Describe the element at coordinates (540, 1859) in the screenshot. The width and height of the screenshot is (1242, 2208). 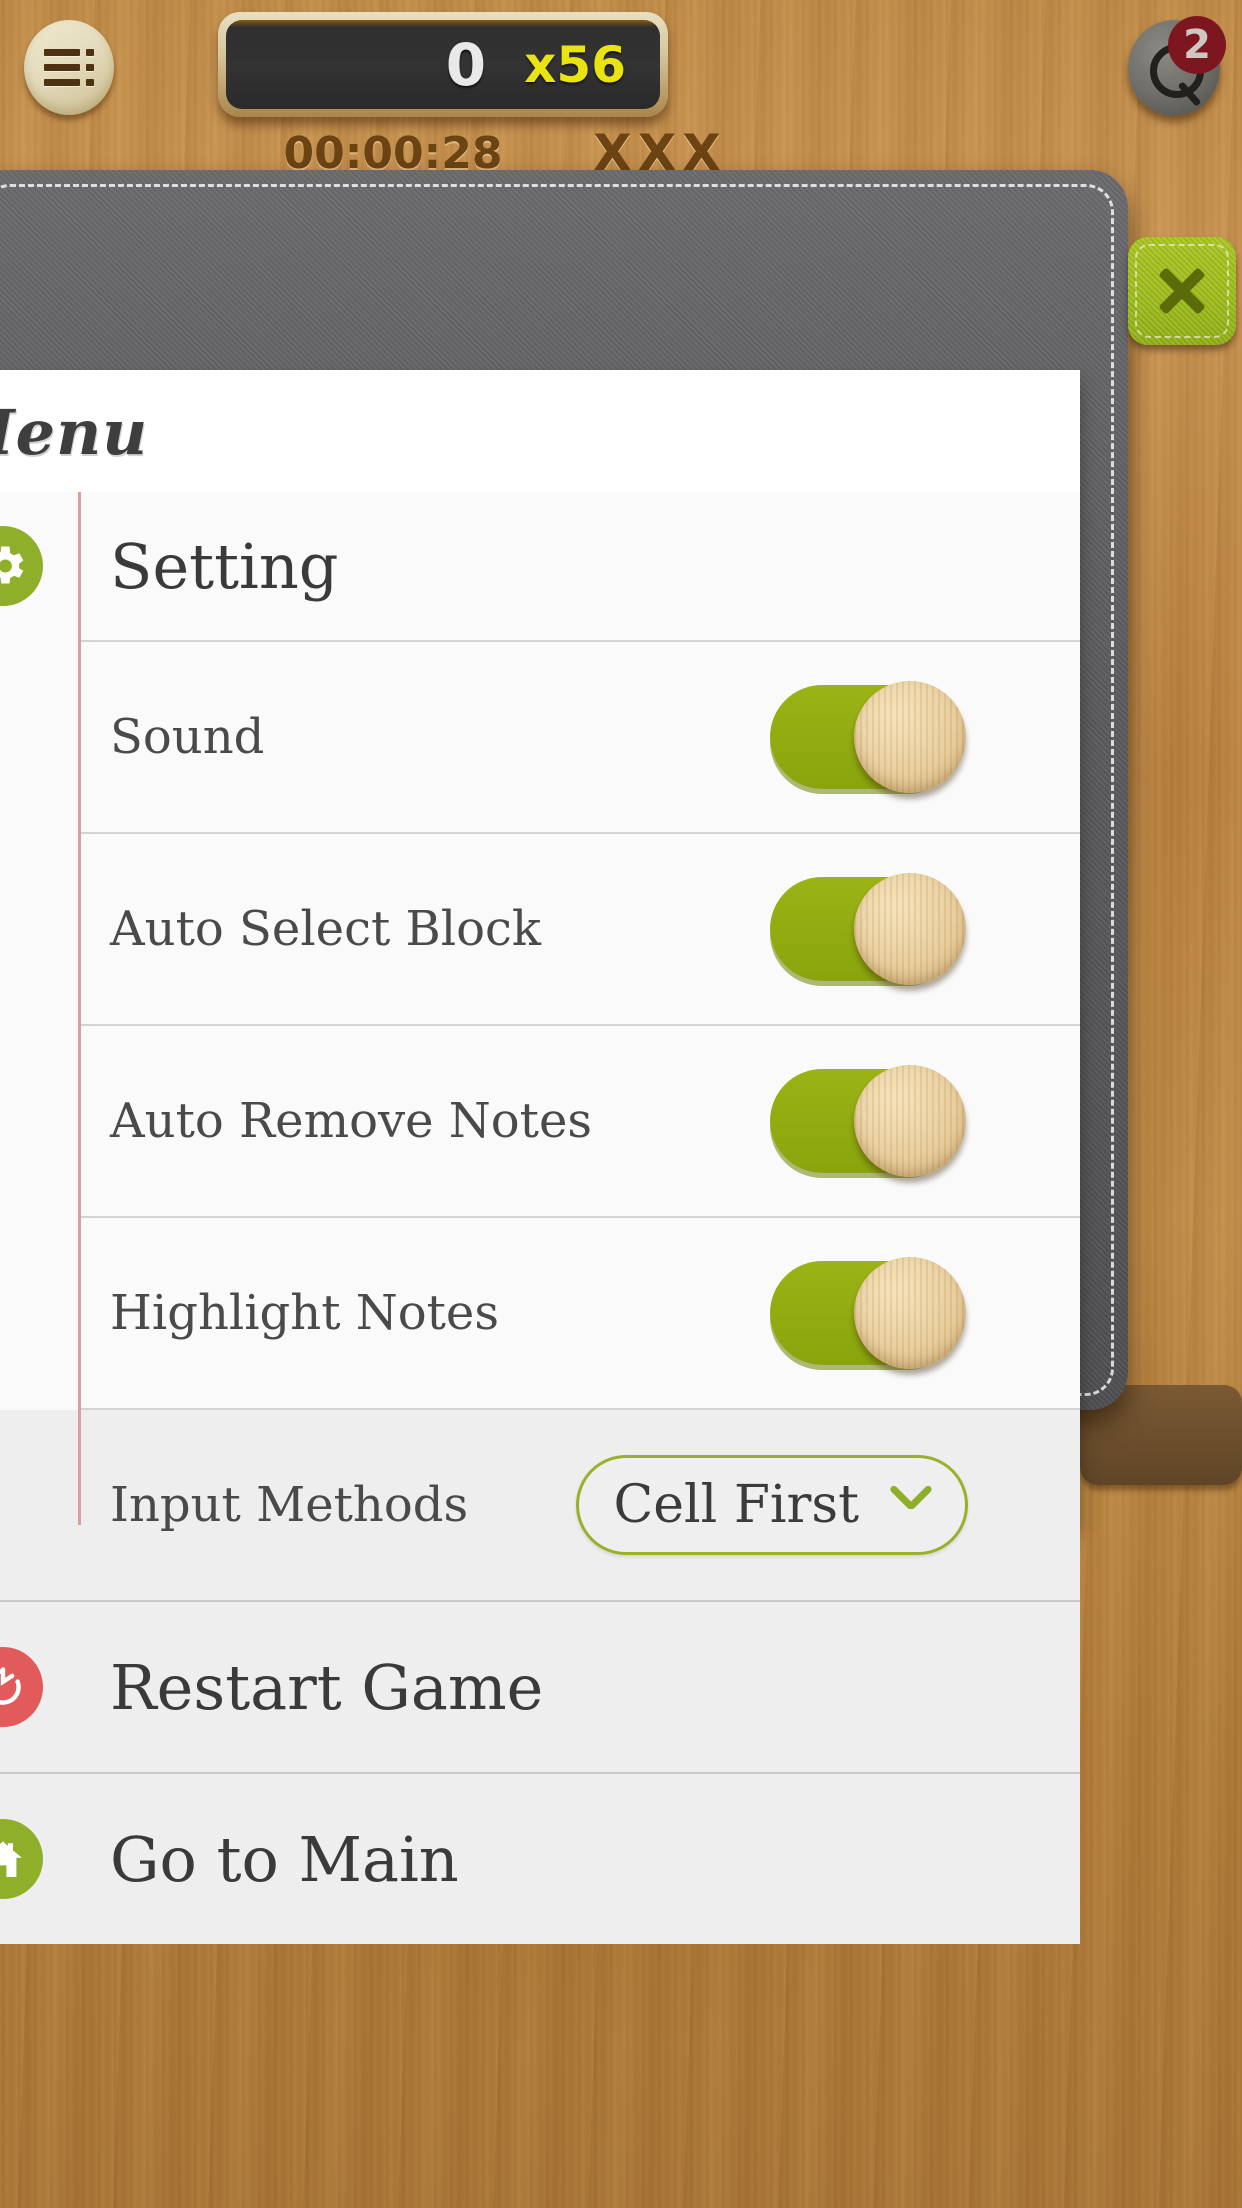
I see `menu-item-go-to-main: Go to Main` at that location.